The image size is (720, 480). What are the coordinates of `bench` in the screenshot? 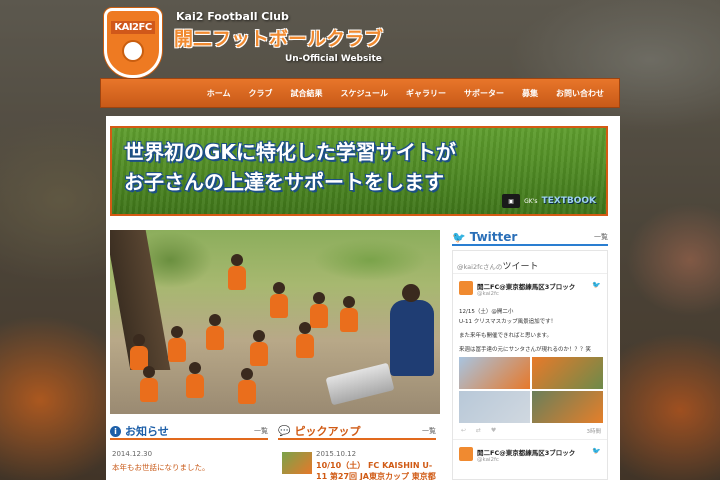 It's located at (360, 384).